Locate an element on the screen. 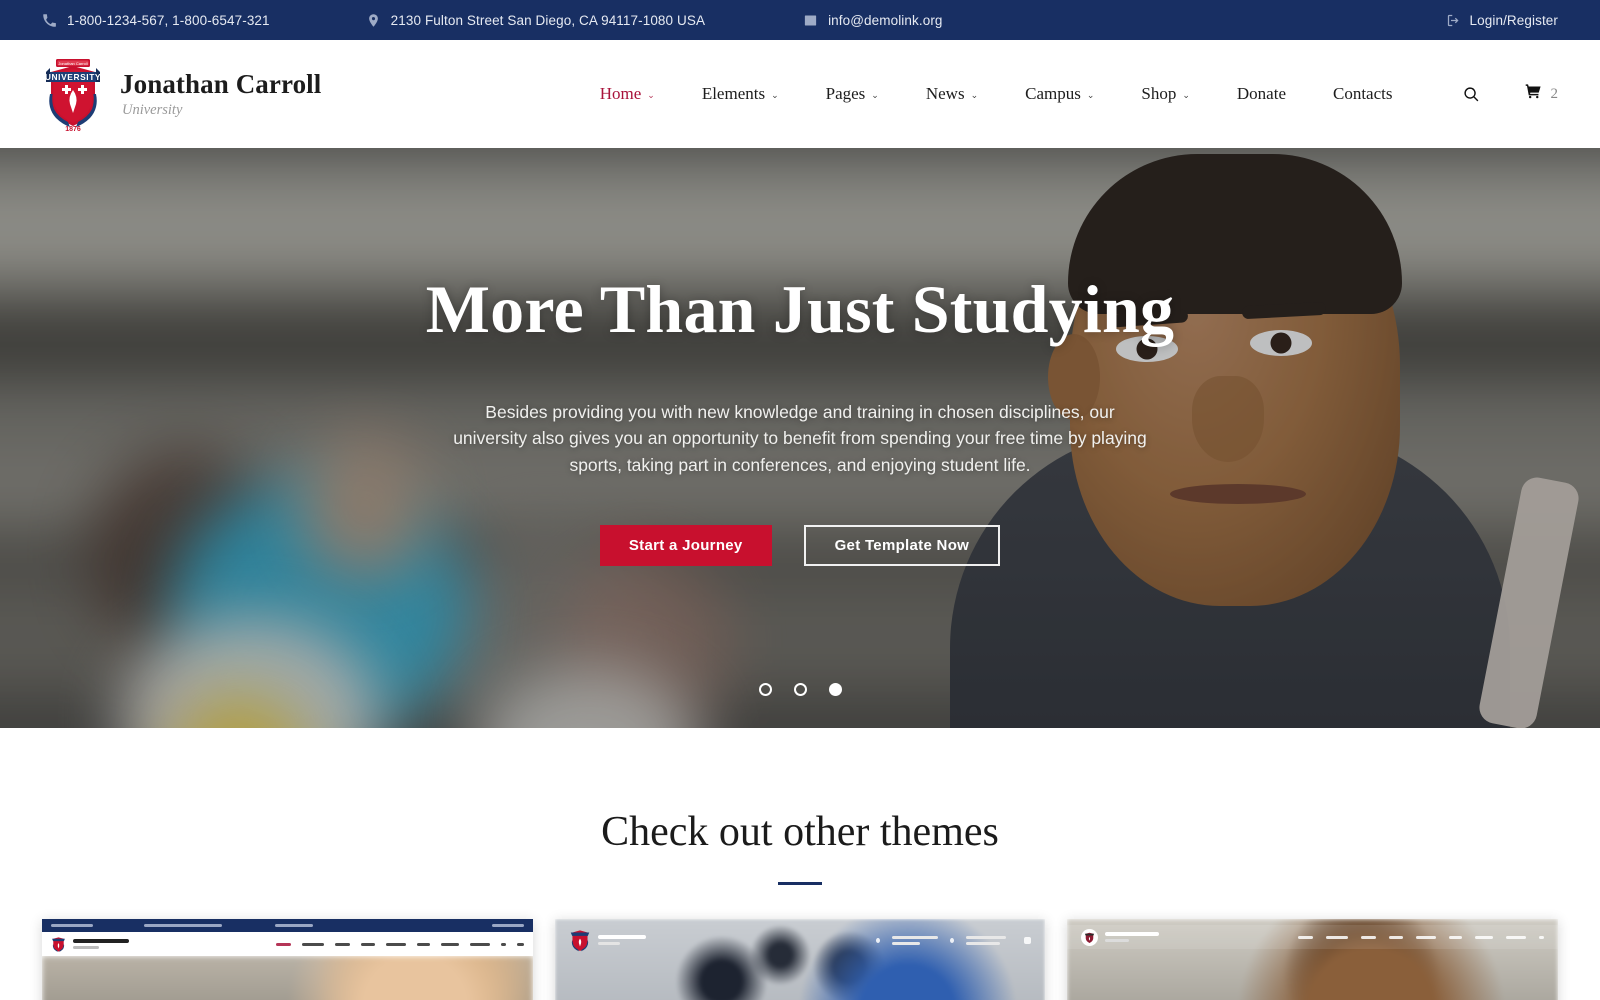 Image resolution: width=1600 pixels, height=1000 pixels. topbar-phone-text: 1-800-1234-567, 1-800-6547-321 is located at coordinates (168, 20).